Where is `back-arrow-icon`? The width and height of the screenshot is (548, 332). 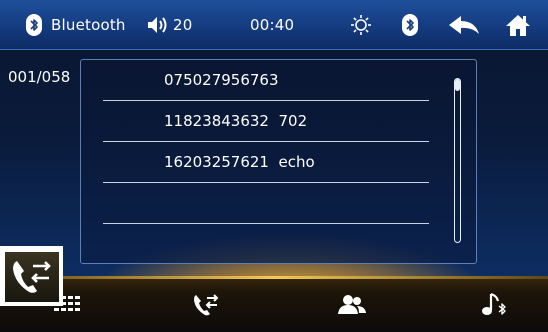 back-arrow-icon is located at coordinates (464, 25).